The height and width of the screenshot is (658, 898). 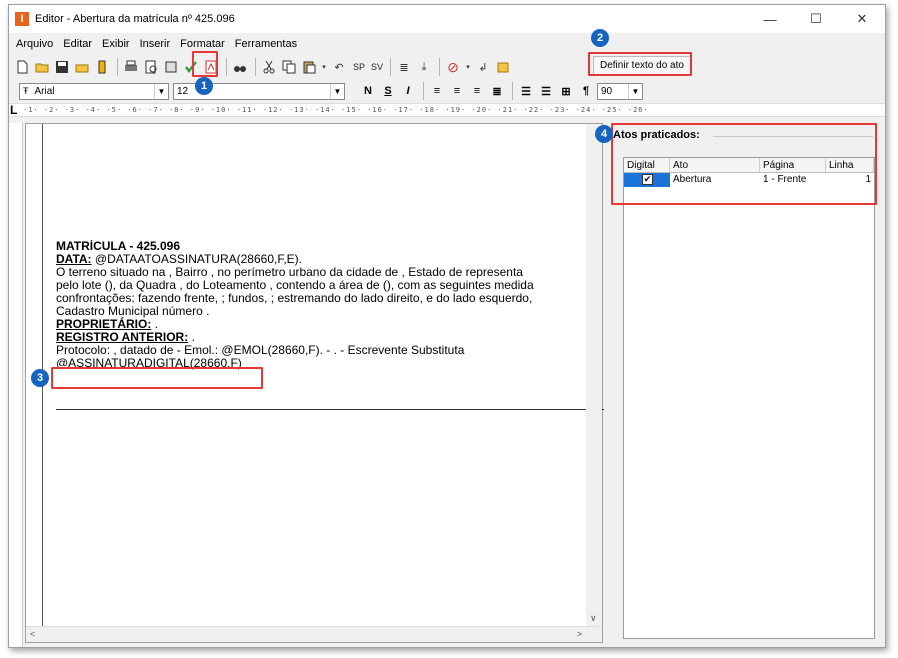 What do you see at coordinates (266, 44) in the screenshot?
I see `menu-ferramentas: Ferramentas` at bounding box center [266, 44].